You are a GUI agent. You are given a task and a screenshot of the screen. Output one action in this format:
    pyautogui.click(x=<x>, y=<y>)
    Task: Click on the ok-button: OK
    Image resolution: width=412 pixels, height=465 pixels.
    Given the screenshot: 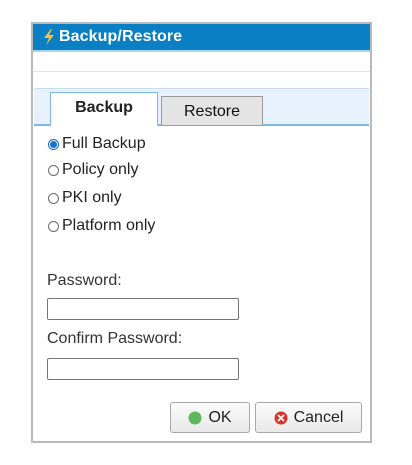 What is the action you would take?
    pyautogui.click(x=210, y=417)
    